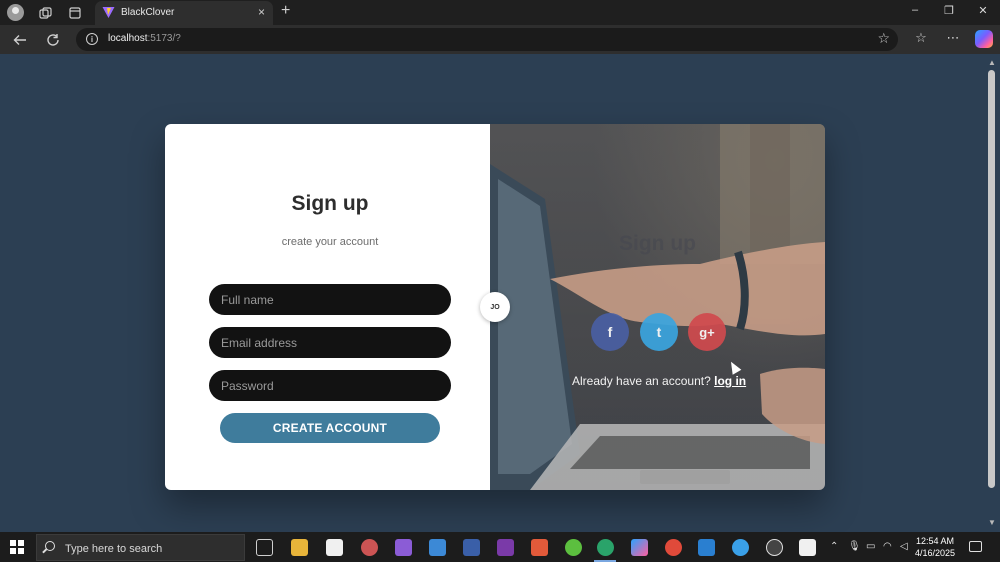 The image size is (1000, 562). I want to click on battery-icon: ▭, so click(870, 546).